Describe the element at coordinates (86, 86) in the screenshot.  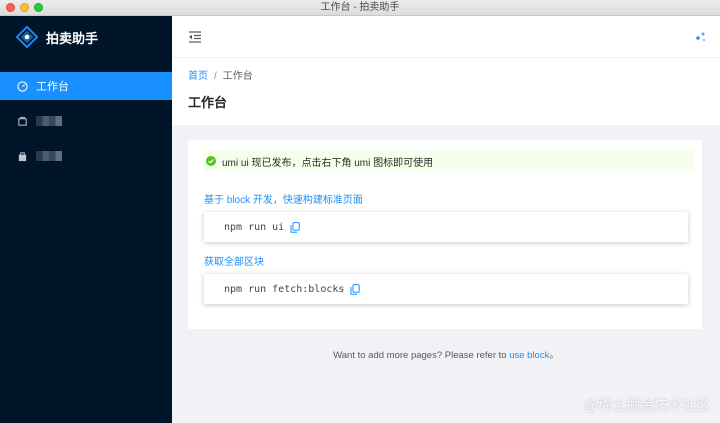
I see `sidebar-item-dashboard: 工作台` at that location.